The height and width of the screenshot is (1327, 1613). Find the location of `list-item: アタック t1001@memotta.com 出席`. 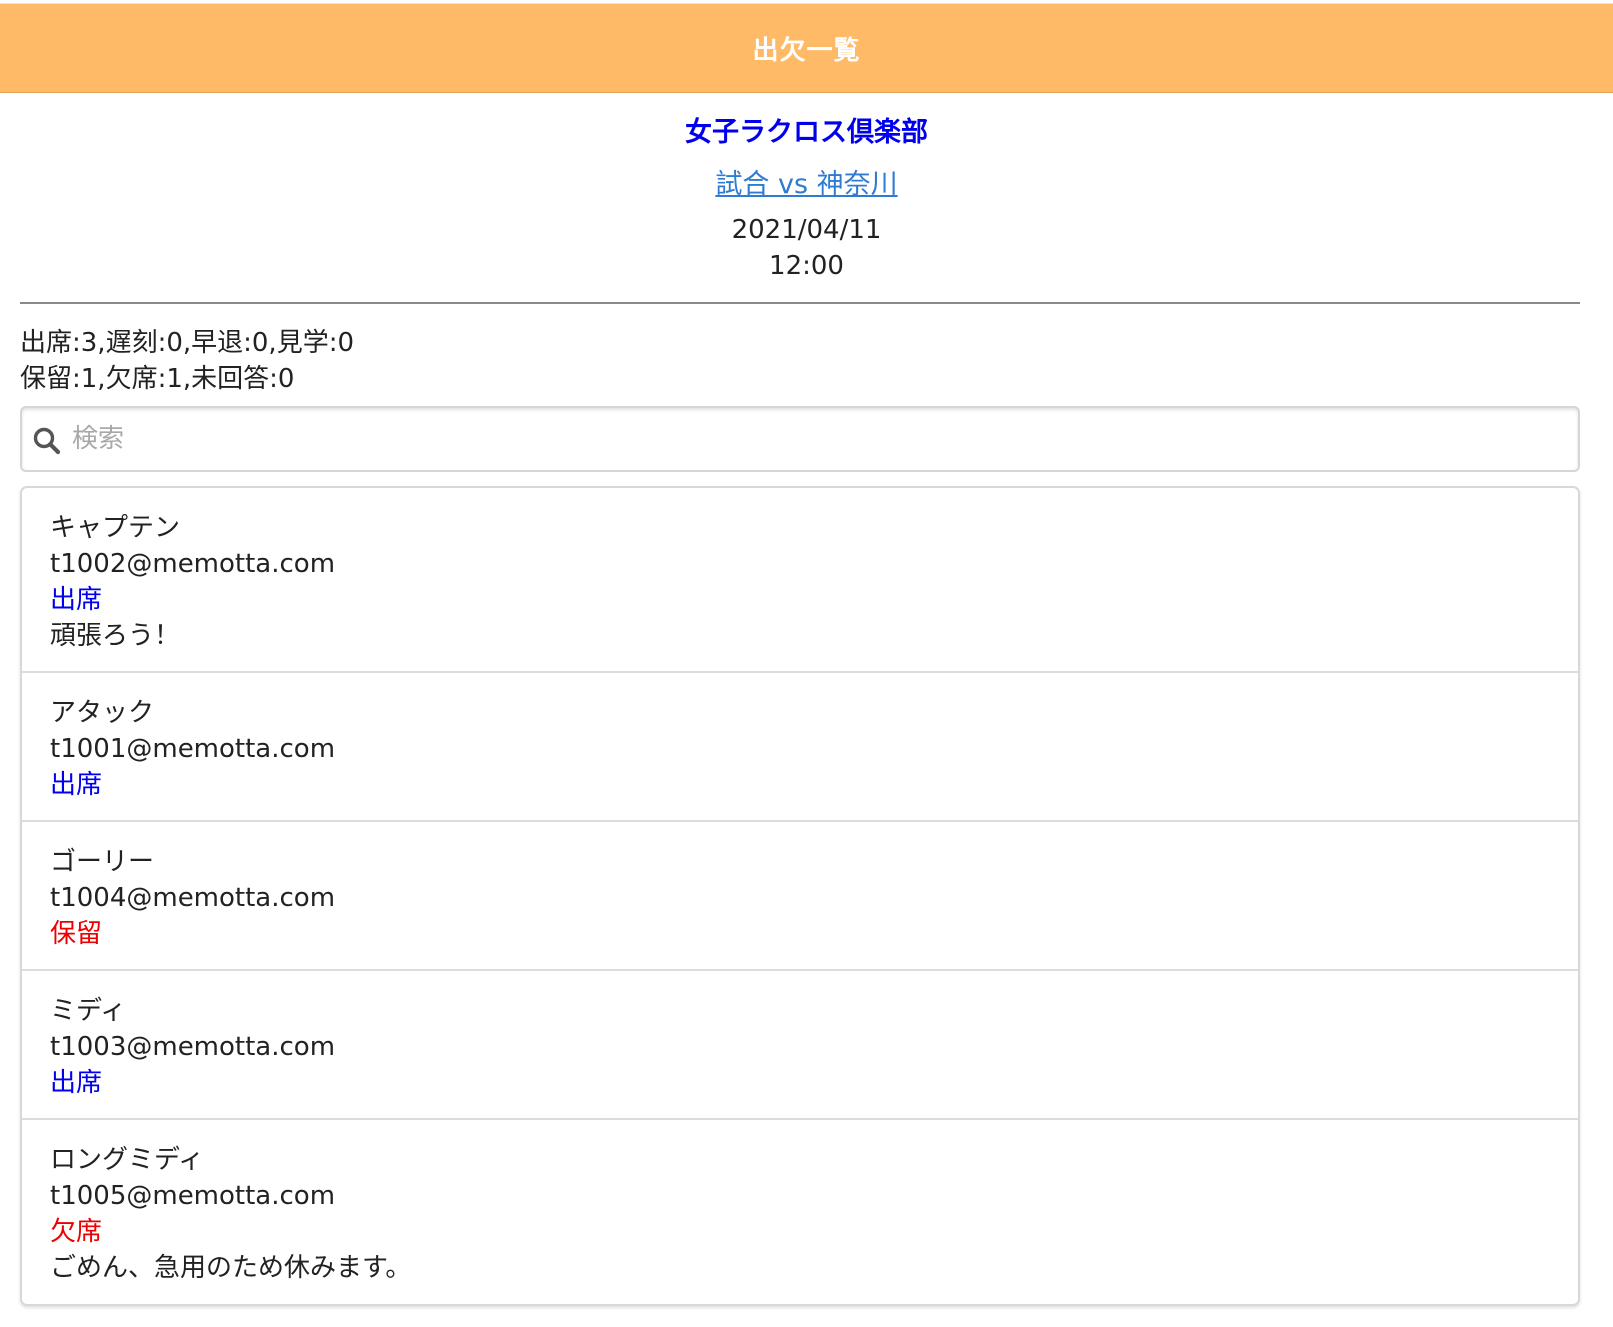

list-item: アタック t1001@memotta.com 出席 is located at coordinates (800, 747).